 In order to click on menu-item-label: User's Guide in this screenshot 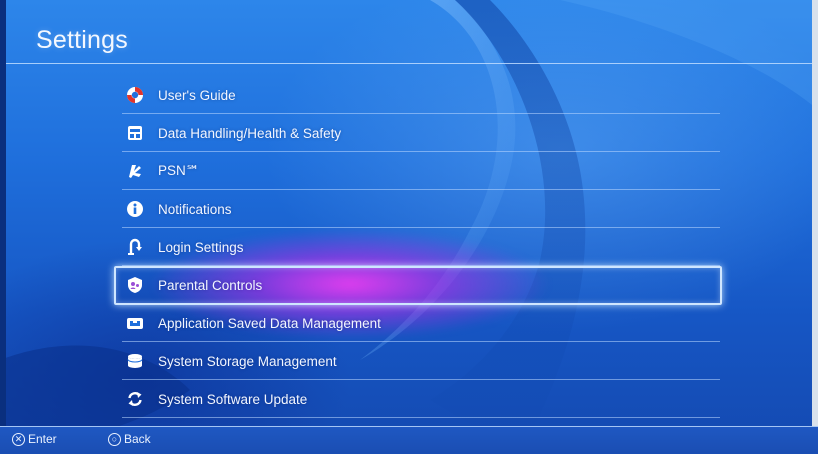, I will do `click(197, 95)`.